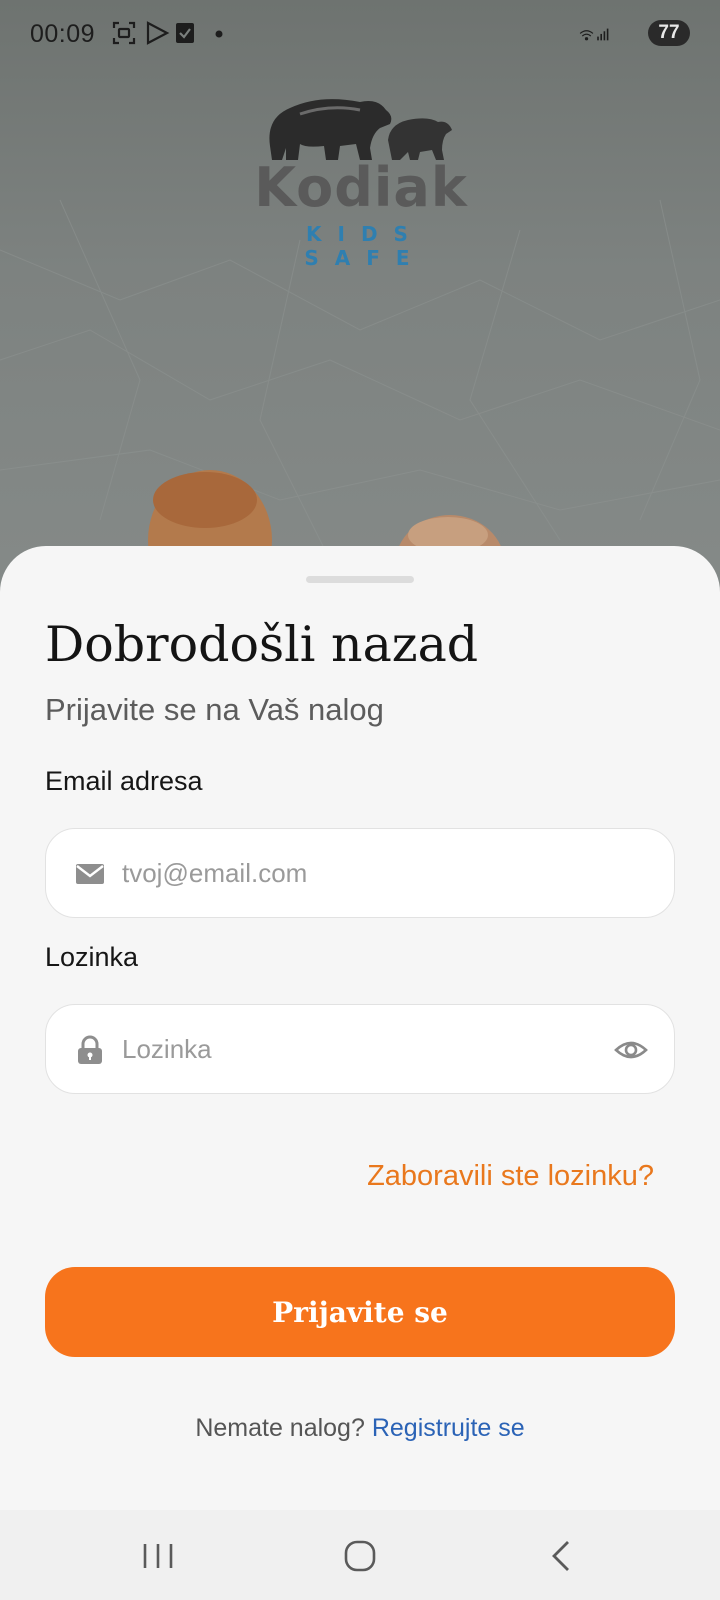 The height and width of the screenshot is (1600, 720). Describe the element at coordinates (352, 873) in the screenshot. I see `email-input` at that location.